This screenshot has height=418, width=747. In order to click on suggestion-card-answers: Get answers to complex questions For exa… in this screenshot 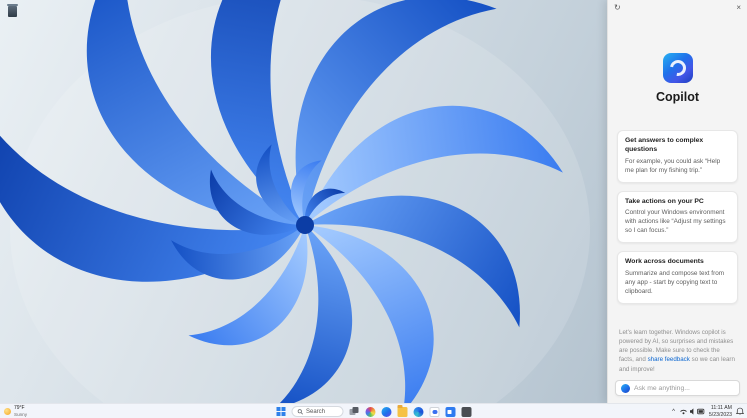, I will do `click(677, 156)`.